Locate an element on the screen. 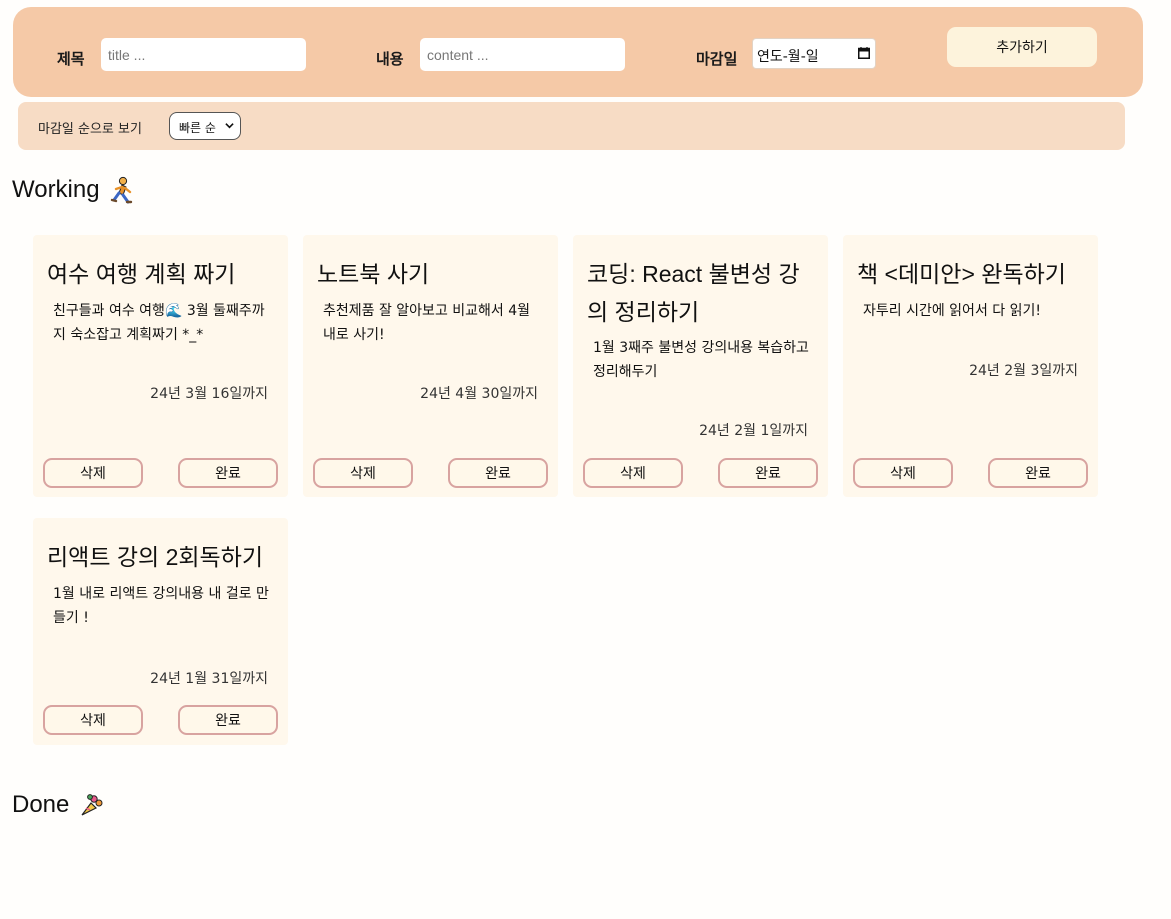 Image resolution: width=1171 pixels, height=919 pixels. done-heading: Done is located at coordinates (58, 805).